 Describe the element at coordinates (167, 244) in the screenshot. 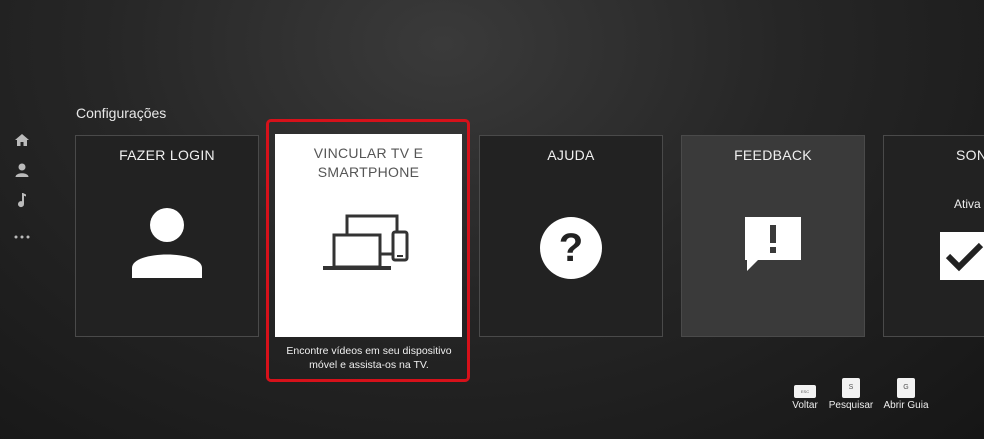

I see `user-silhouette-icon` at that location.